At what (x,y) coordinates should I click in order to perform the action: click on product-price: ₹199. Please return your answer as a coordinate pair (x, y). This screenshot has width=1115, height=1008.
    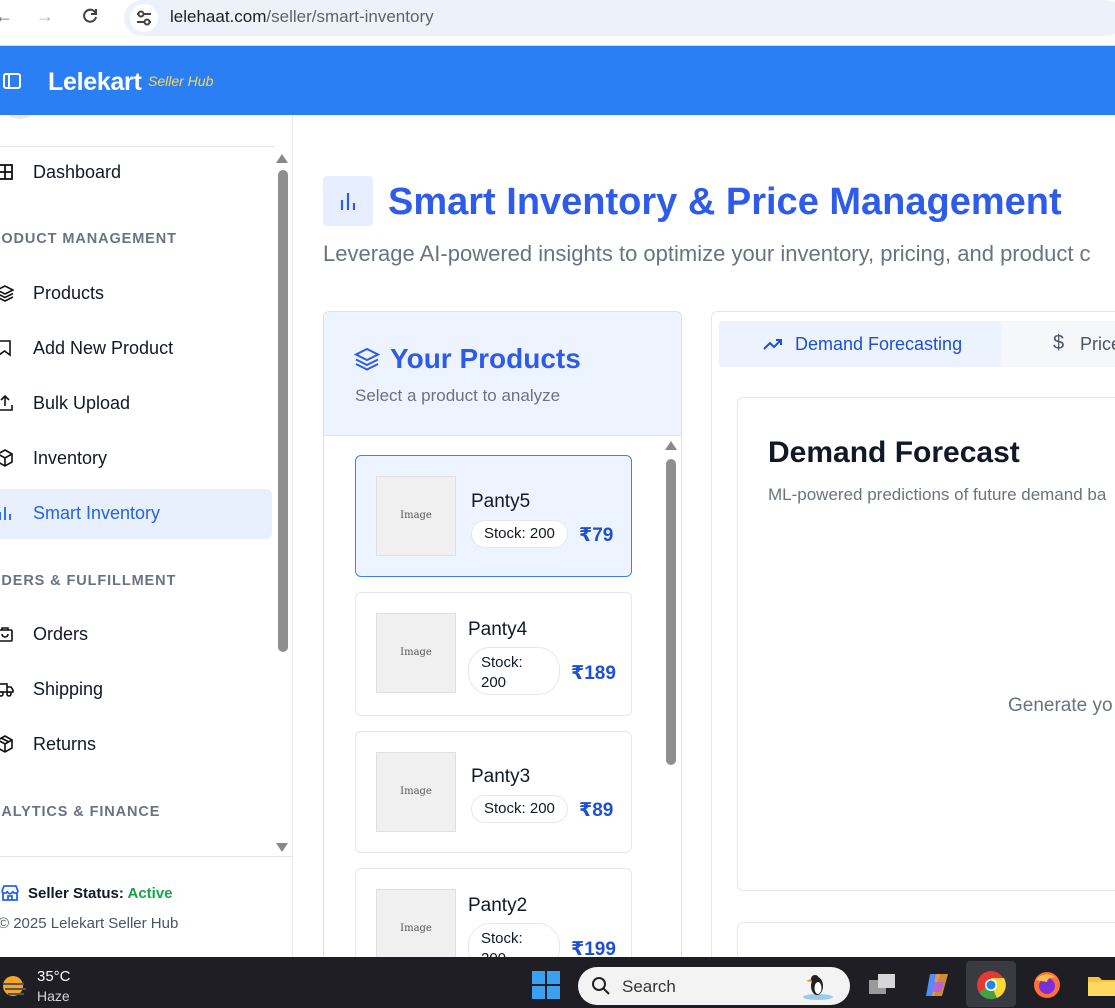
    Looking at the image, I should click on (593, 948).